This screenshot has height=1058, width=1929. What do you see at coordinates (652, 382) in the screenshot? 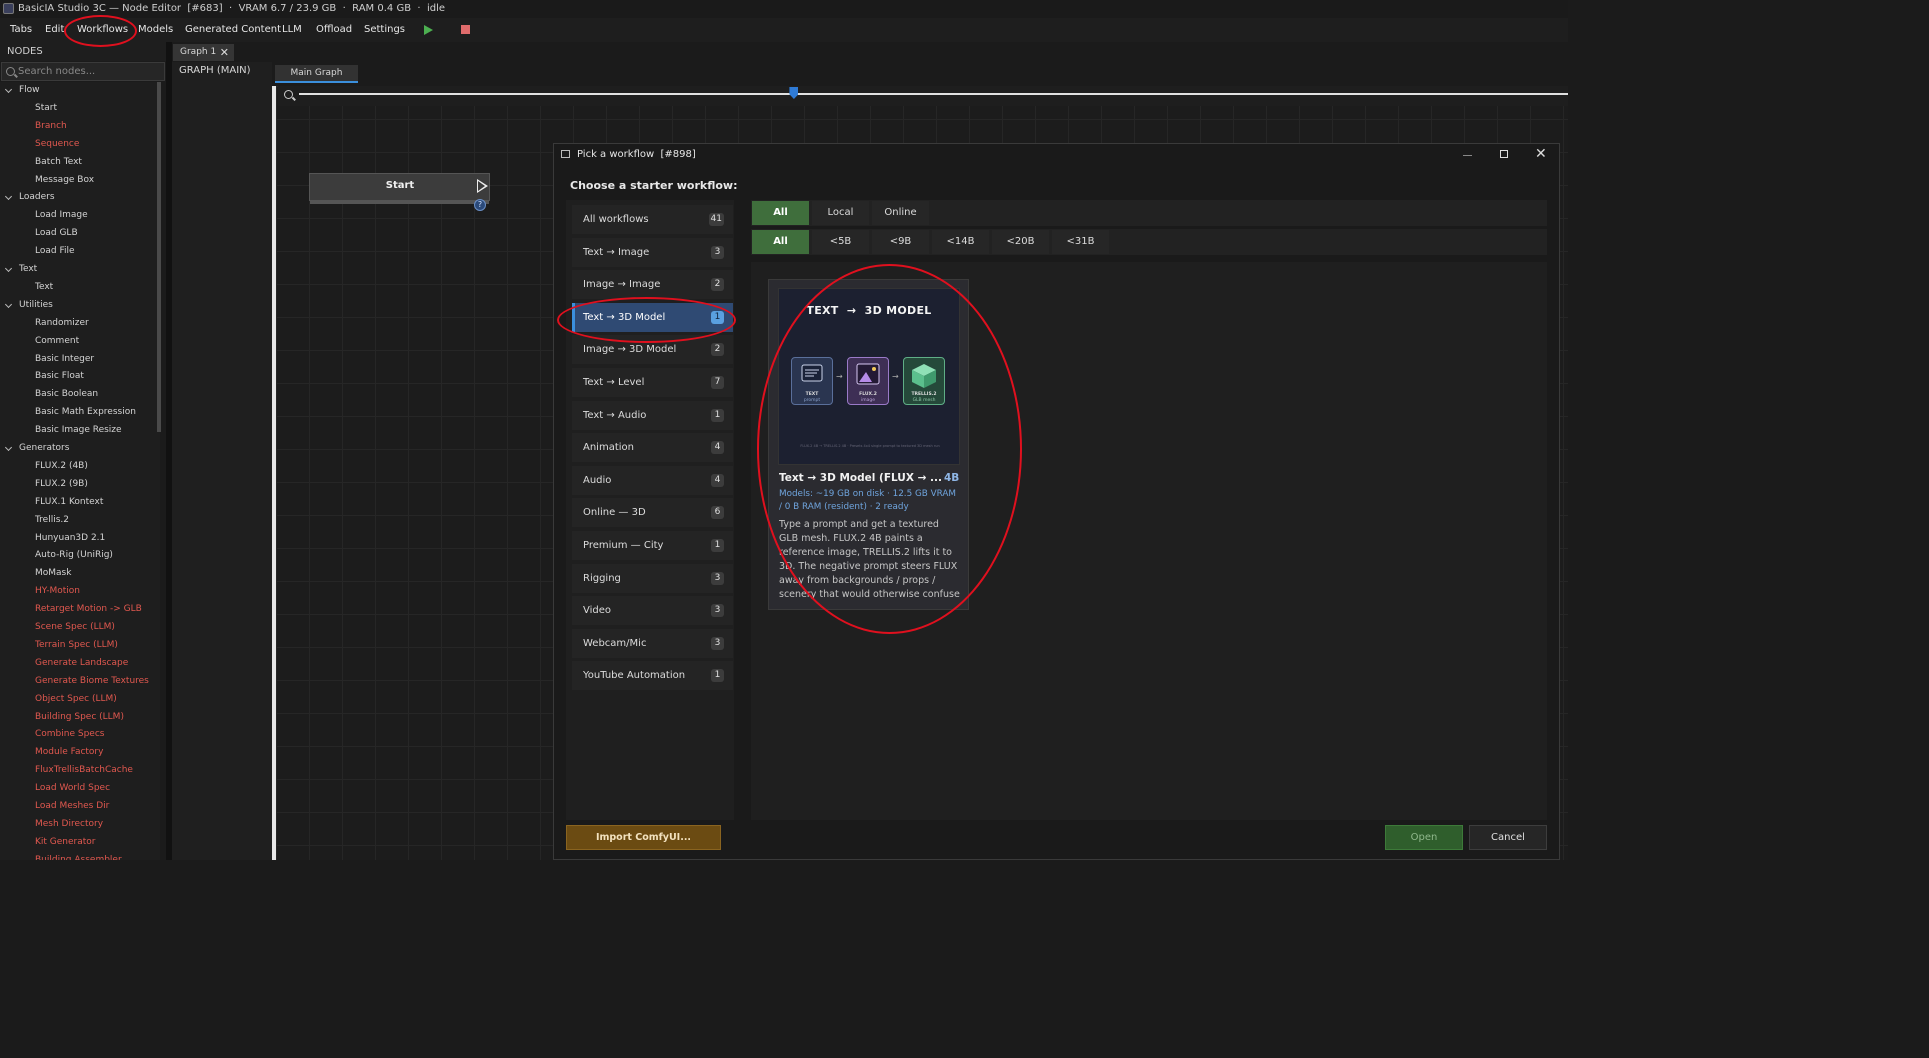
I see `workflow-category-item: Text → Level 7` at bounding box center [652, 382].